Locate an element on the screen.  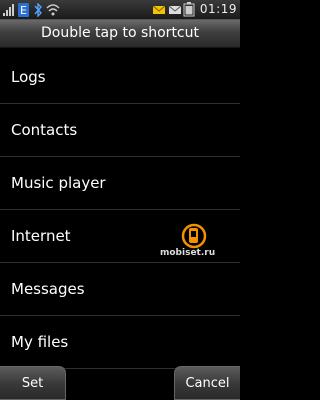
page-title: Double tap to shortcut is located at coordinates (119, 33).